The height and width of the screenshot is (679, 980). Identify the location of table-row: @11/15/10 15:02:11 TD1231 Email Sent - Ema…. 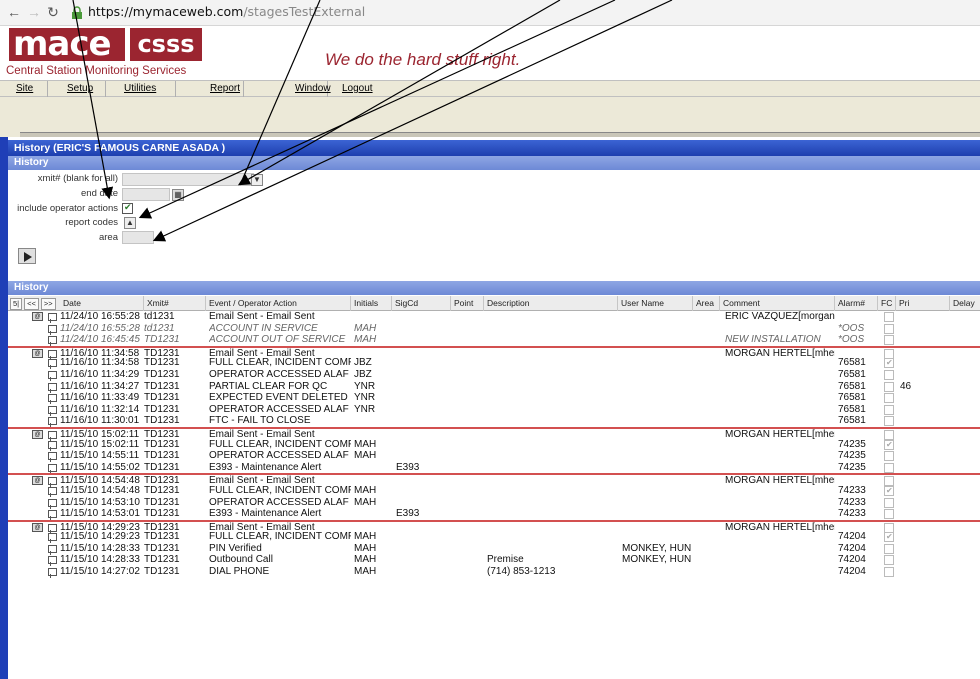
(494, 433).